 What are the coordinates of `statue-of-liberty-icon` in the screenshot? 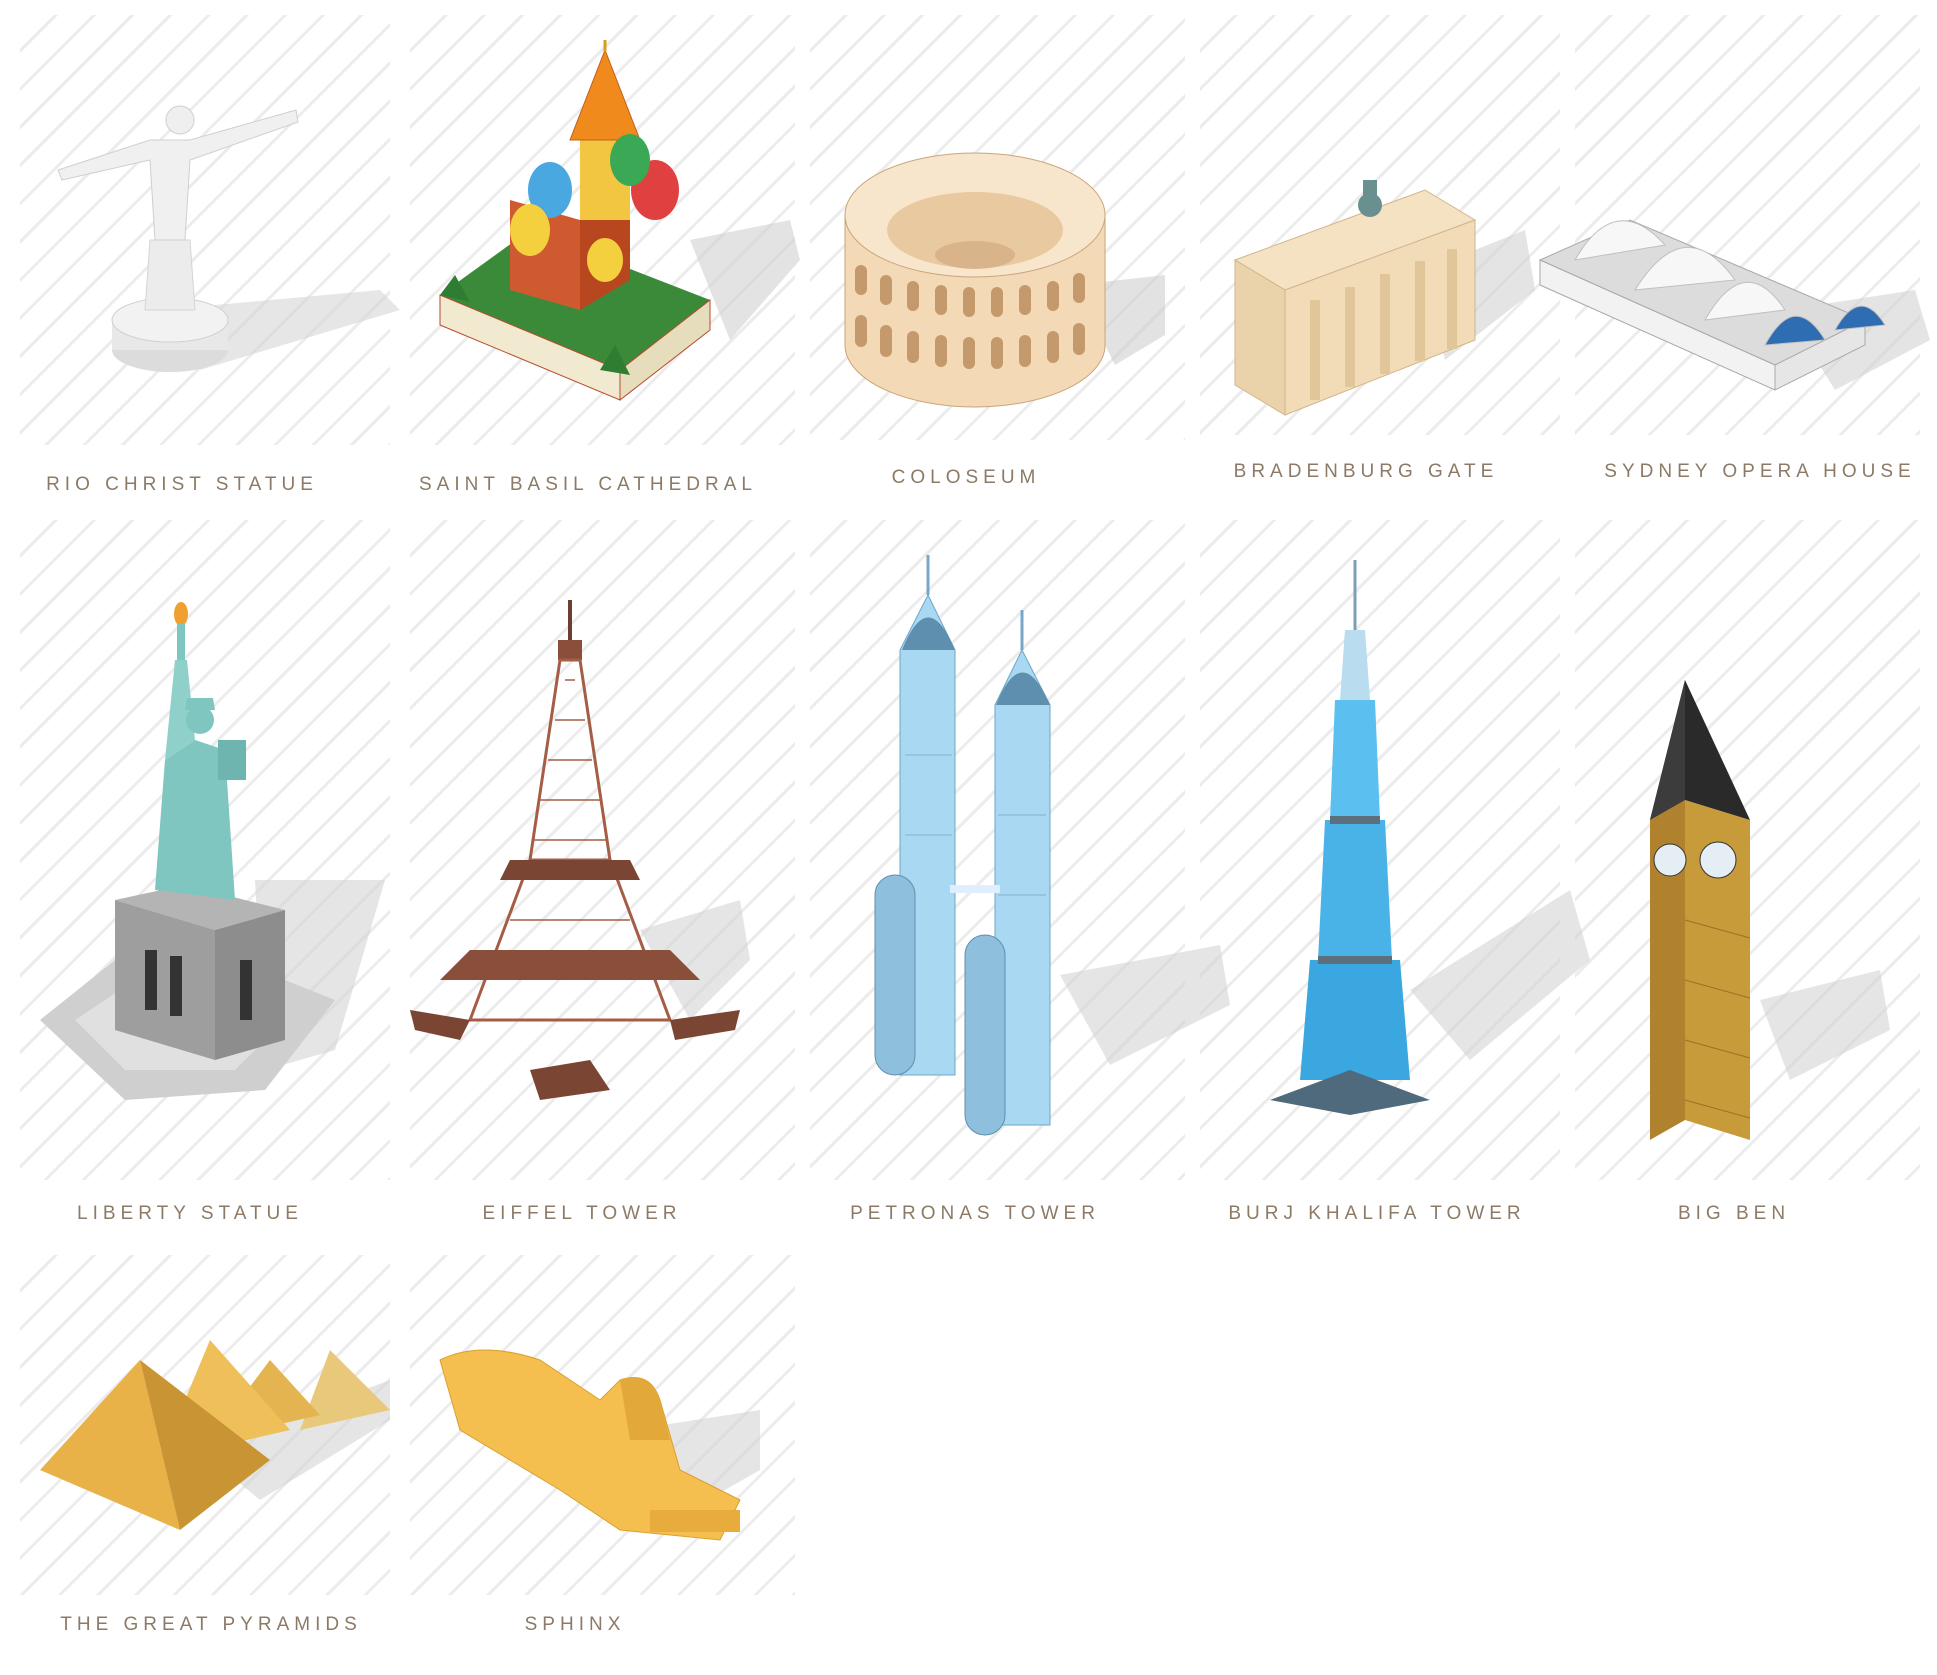 It's located at (212, 851).